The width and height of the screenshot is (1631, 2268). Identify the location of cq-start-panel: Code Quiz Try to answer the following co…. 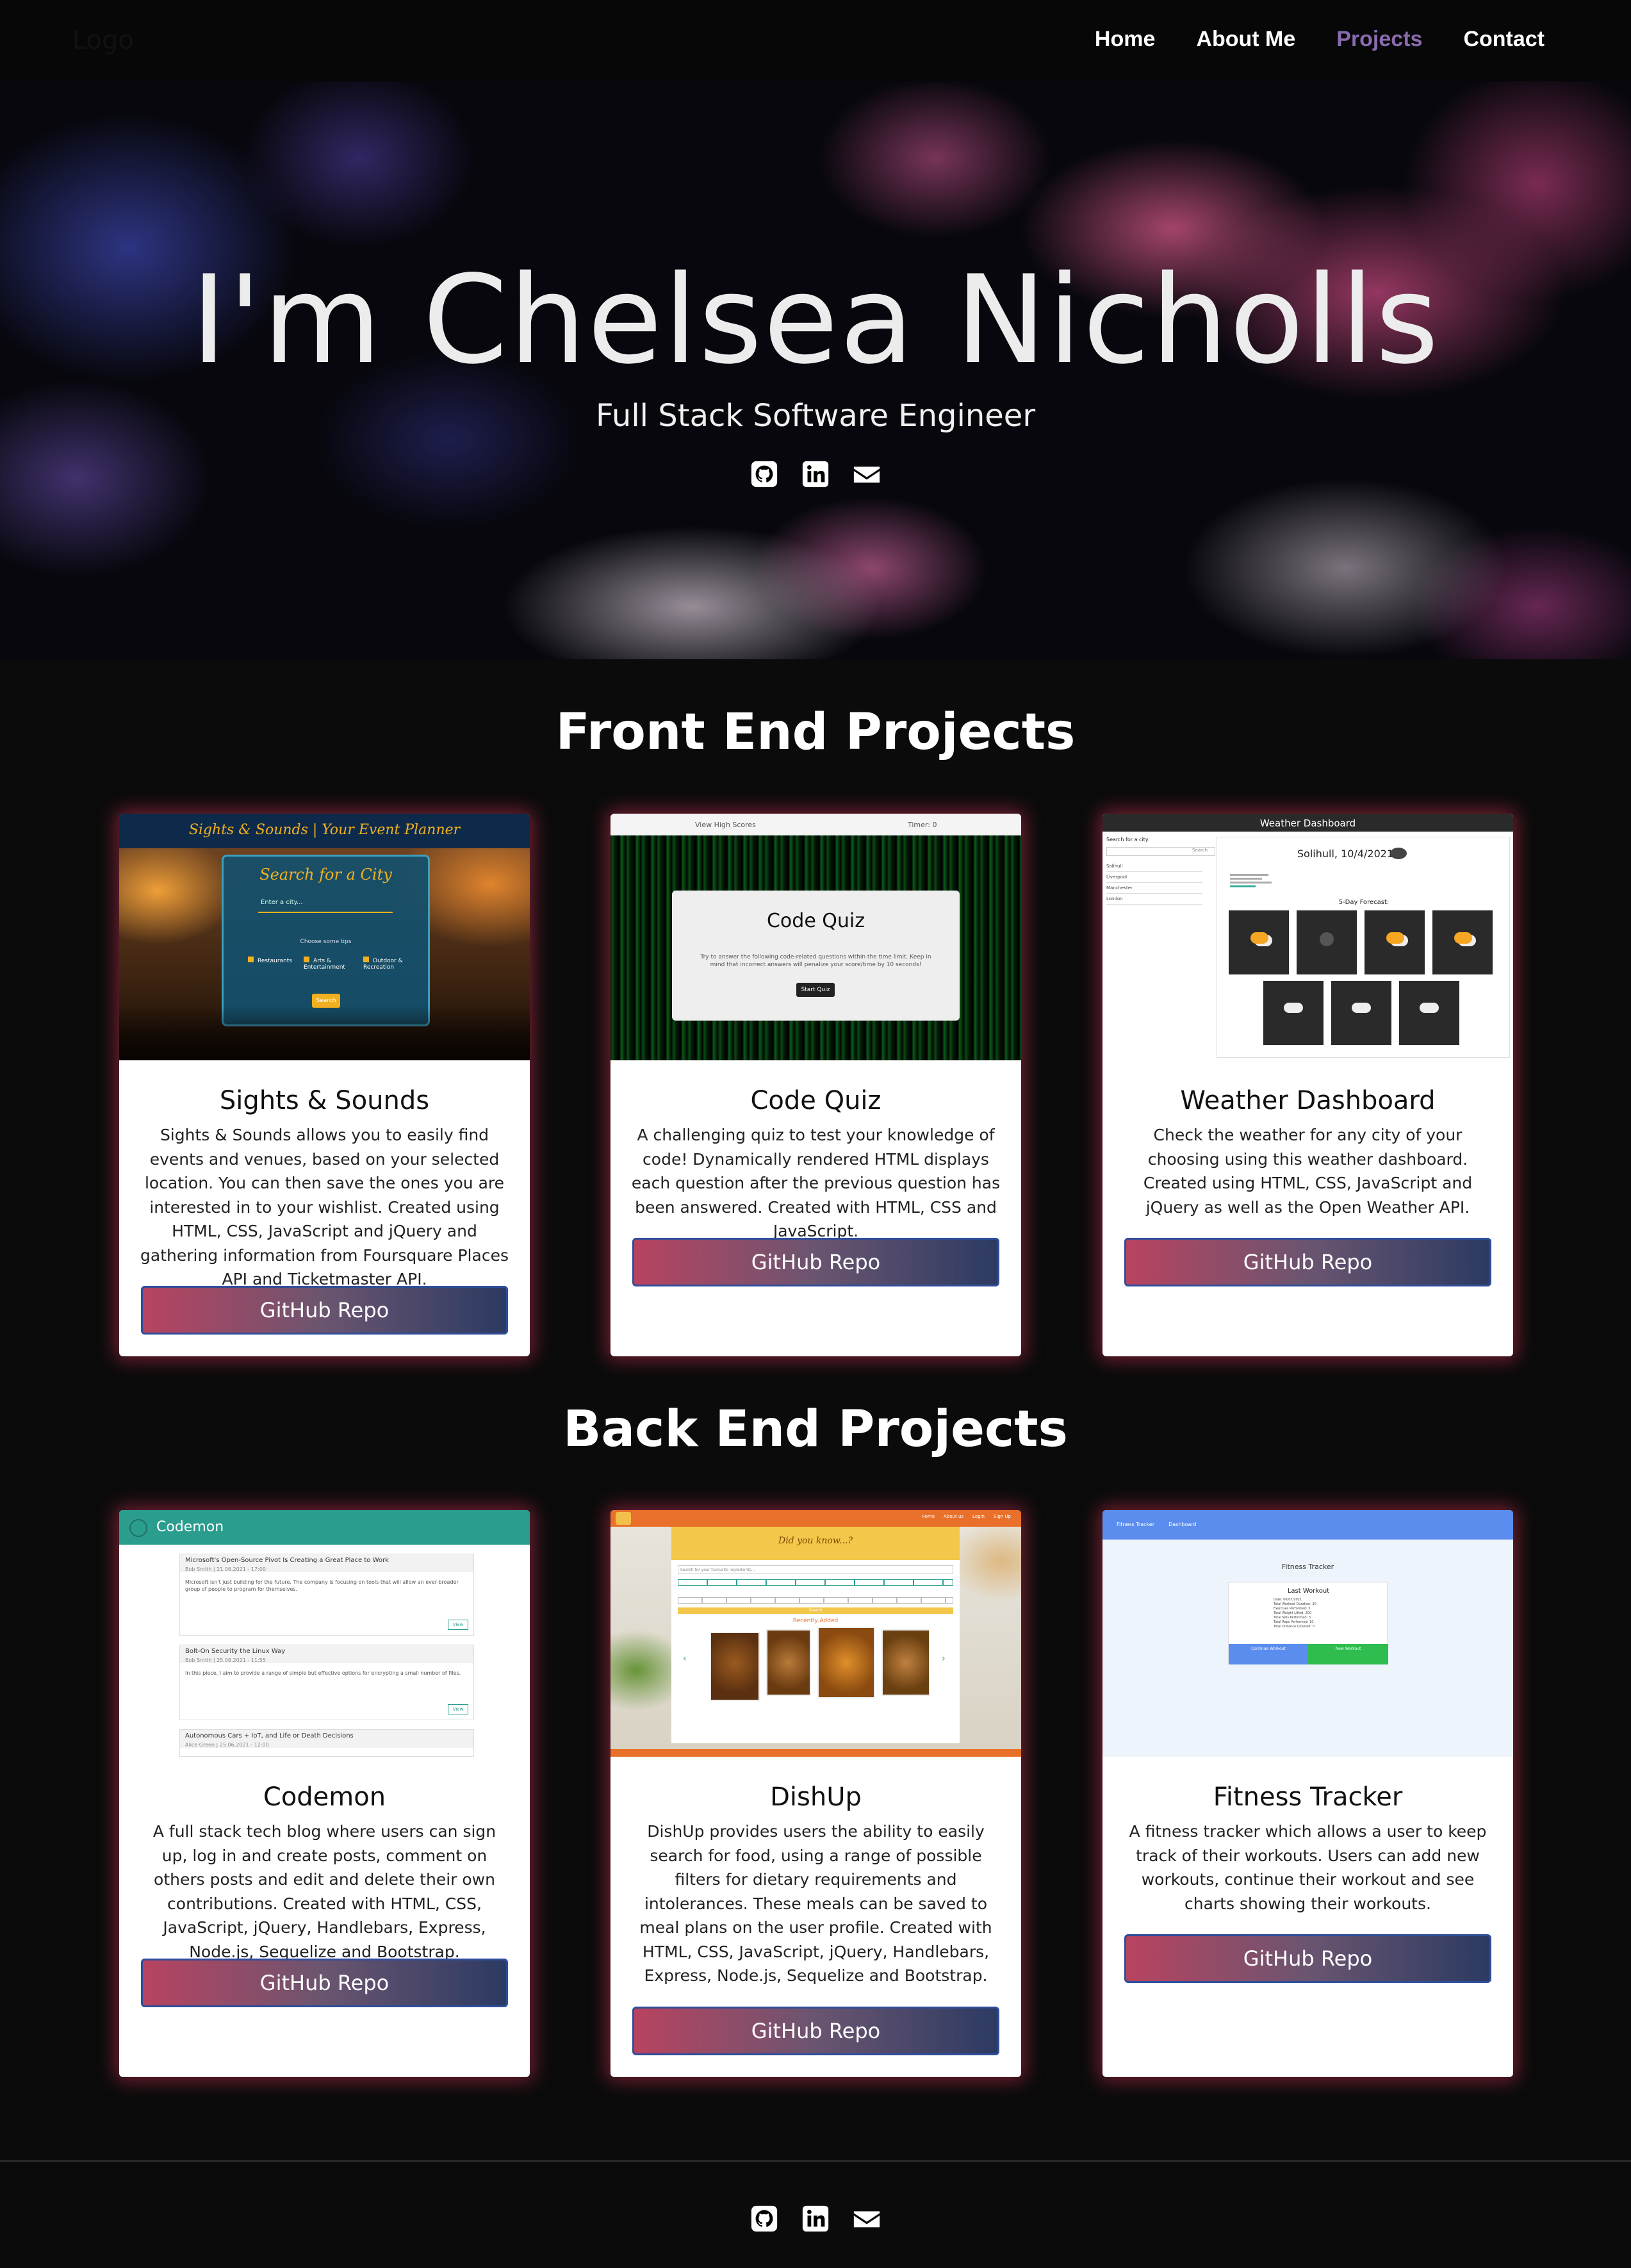
(816, 956).